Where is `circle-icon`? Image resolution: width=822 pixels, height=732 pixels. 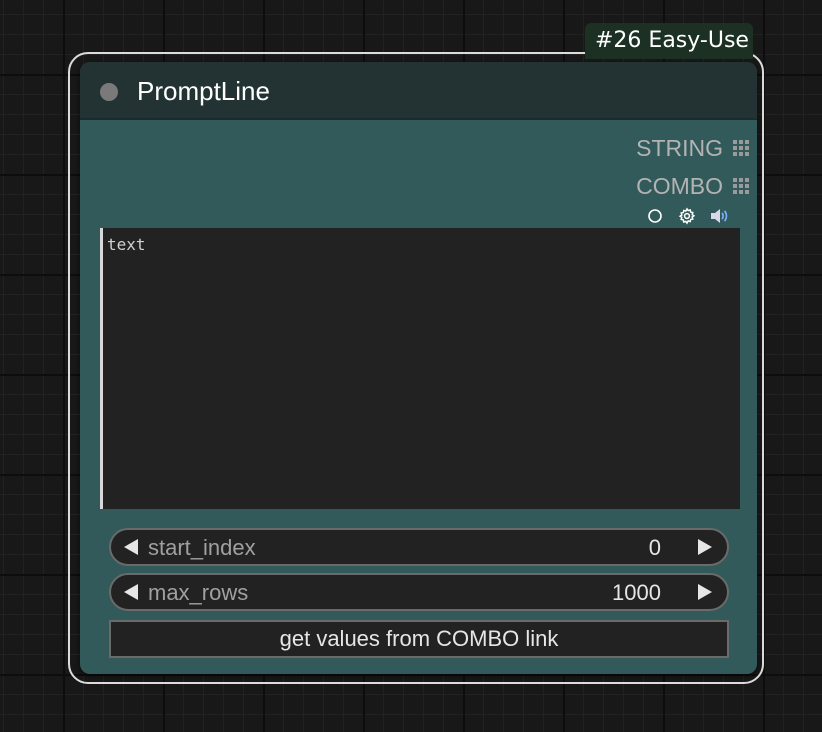
circle-icon is located at coordinates (655, 216).